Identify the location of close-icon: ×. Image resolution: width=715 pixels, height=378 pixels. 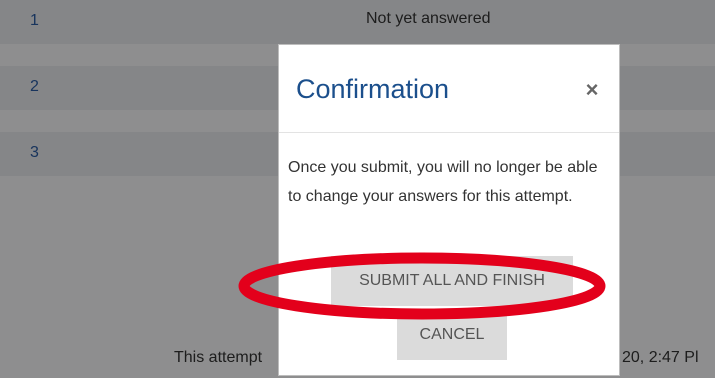
(592, 90).